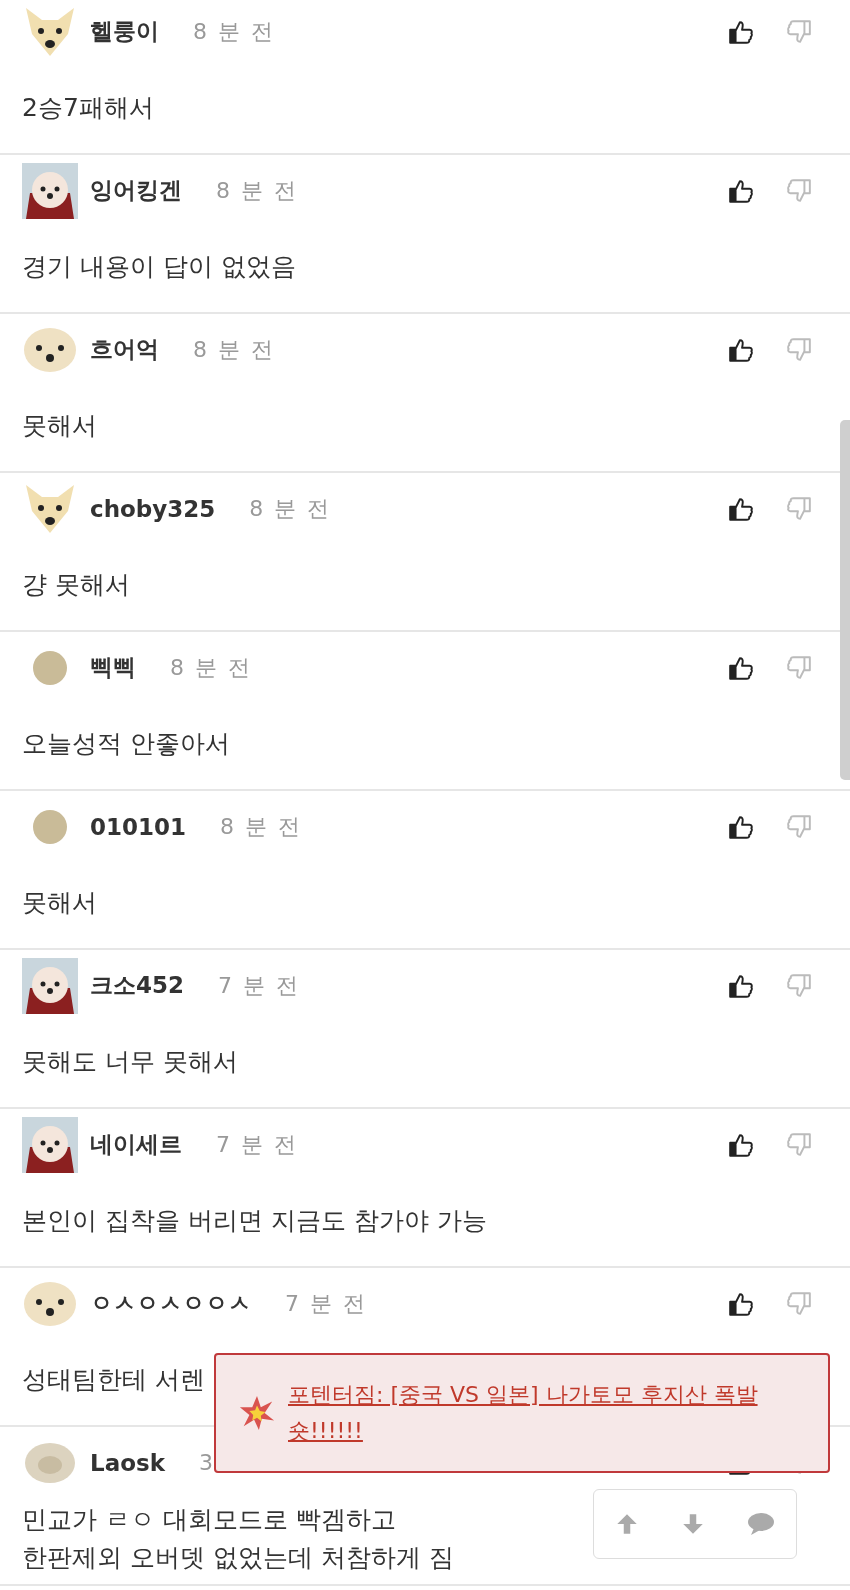 This screenshot has height=1590, width=850. What do you see at coordinates (124, 31) in the screenshot?
I see `user-name: 헬룽이` at bounding box center [124, 31].